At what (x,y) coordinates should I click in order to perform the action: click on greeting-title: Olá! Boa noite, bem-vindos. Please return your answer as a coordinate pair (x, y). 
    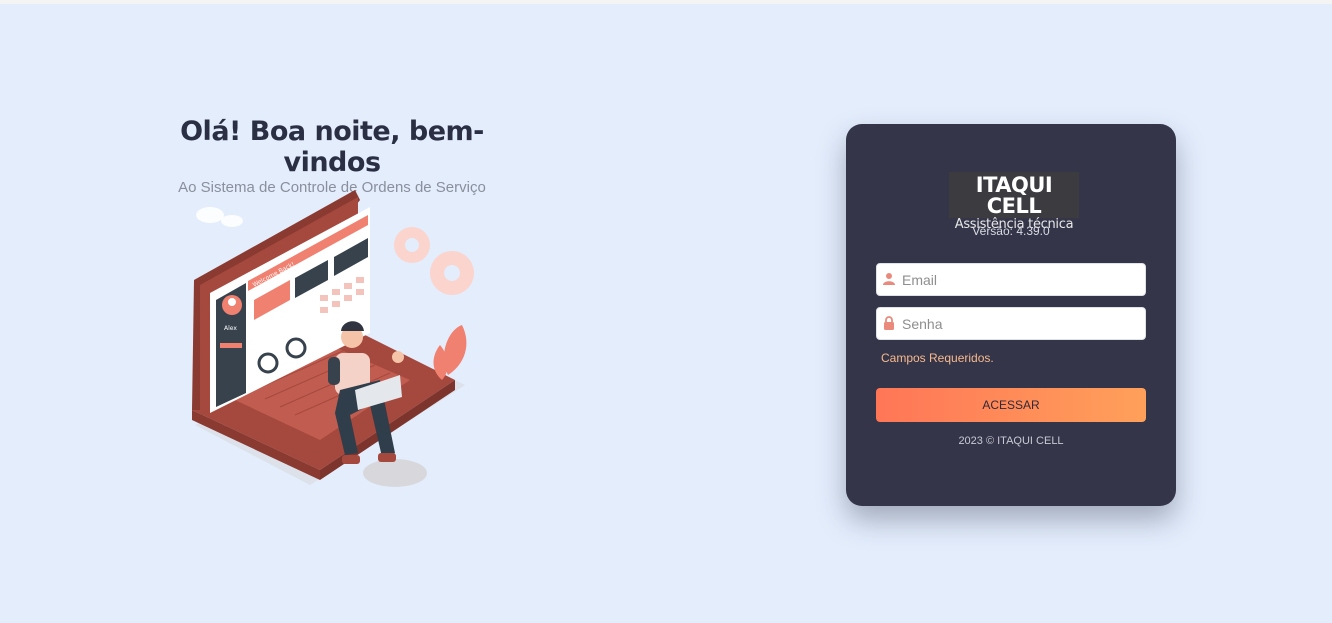
    Looking at the image, I should click on (332, 147).